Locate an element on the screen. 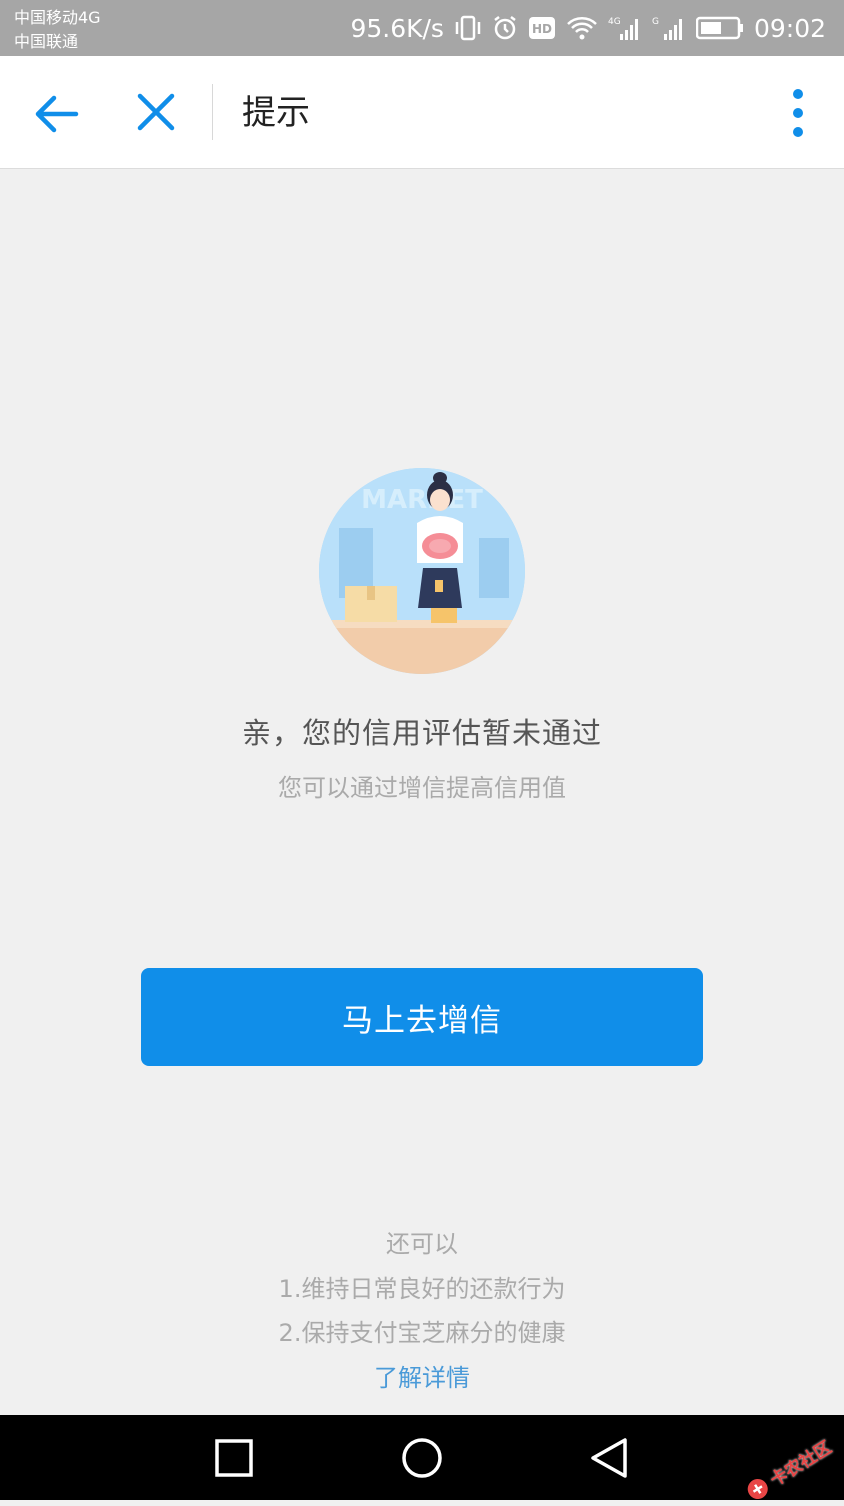  svg-text: G is located at coordinates (655, 22).